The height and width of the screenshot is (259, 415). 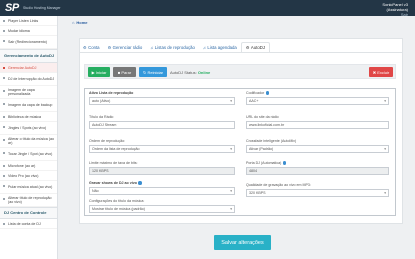 What do you see at coordinates (101, 117) in the screenshot?
I see `radio-title-label: Título da Rádio` at bounding box center [101, 117].